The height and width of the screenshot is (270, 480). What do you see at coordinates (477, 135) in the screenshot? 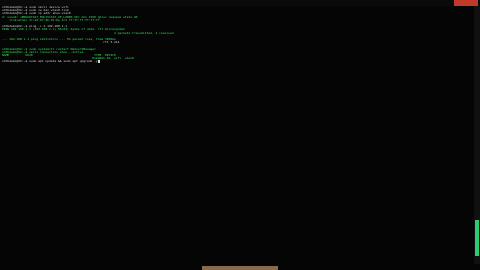
I see `scrollbar` at bounding box center [477, 135].